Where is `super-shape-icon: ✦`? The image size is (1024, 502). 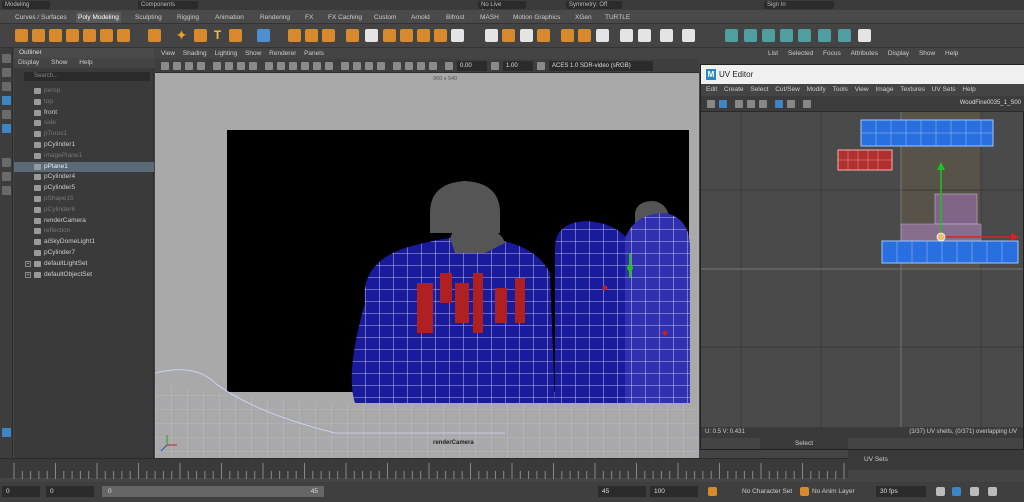 super-shape-icon: ✦ is located at coordinates (181, 35).